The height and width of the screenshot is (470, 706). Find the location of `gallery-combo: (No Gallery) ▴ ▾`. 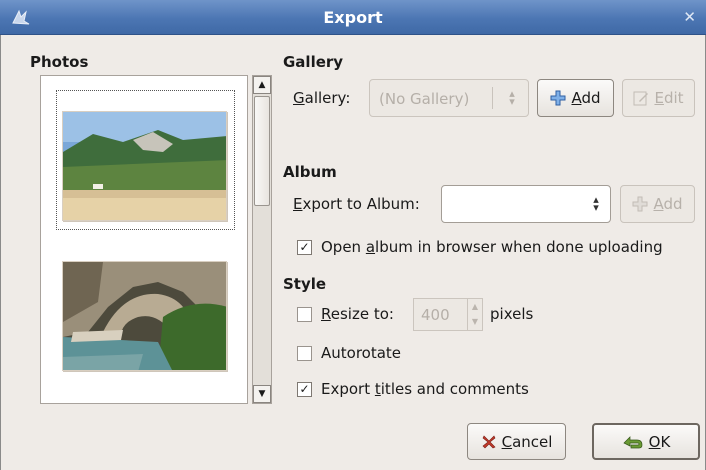

gallery-combo: (No Gallery) ▴ ▾ is located at coordinates (449, 98).